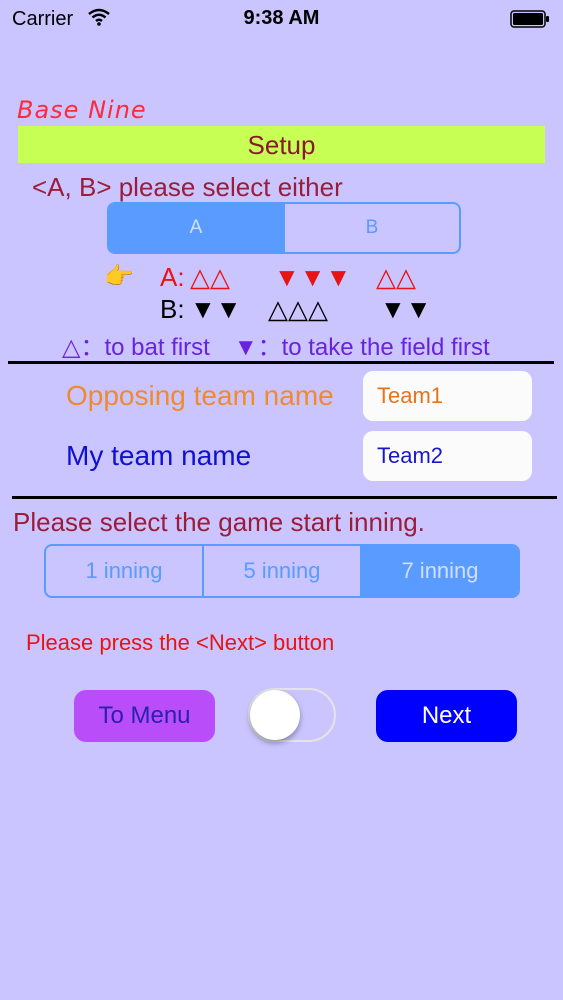 This screenshot has width=563, height=1000. Describe the element at coordinates (275, 715) in the screenshot. I see `toggle-knob` at that location.